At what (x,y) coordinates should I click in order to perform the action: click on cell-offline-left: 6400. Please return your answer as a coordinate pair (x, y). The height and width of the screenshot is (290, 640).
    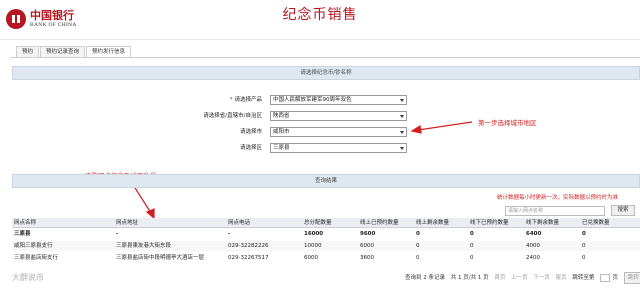
    Looking at the image, I should click on (534, 234).